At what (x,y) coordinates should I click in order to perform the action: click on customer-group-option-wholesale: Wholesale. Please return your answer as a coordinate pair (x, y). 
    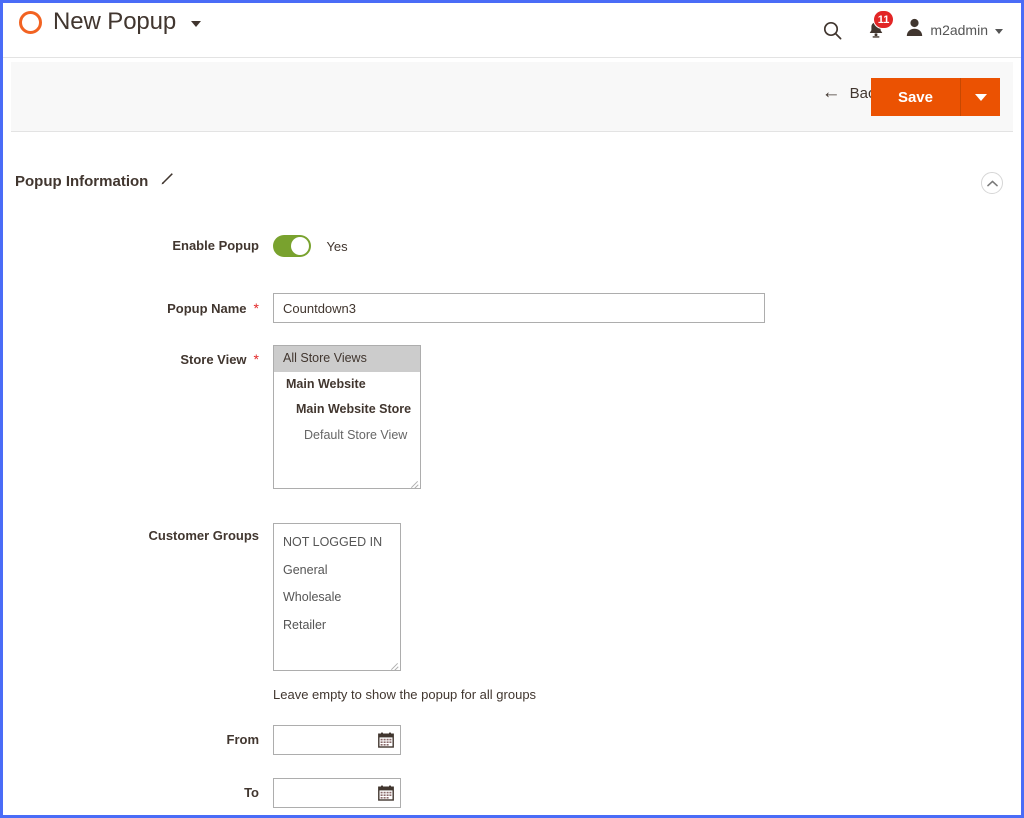
    Looking at the image, I should click on (337, 598).